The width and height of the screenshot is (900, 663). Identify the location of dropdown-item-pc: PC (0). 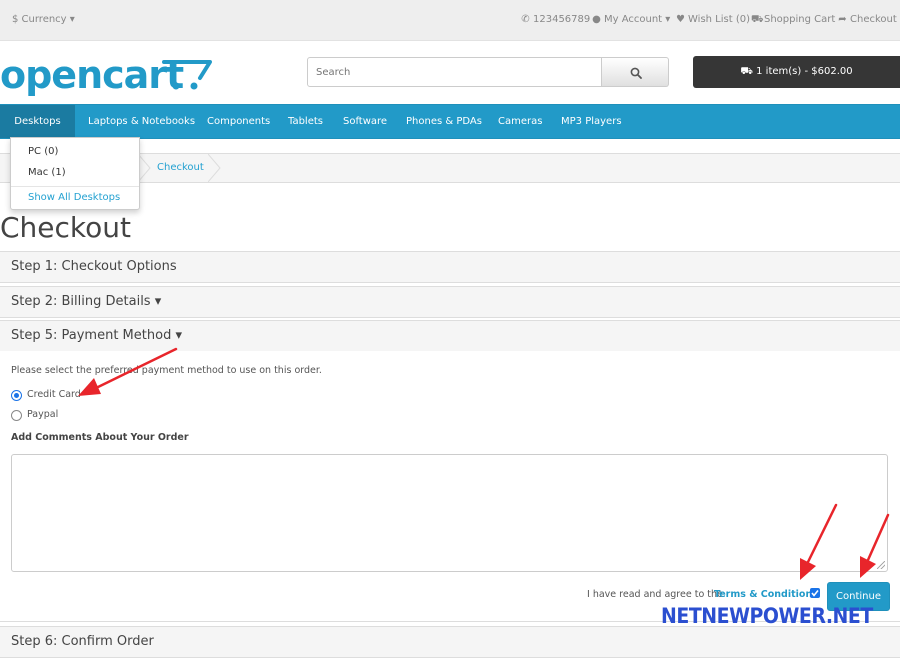
(43, 151).